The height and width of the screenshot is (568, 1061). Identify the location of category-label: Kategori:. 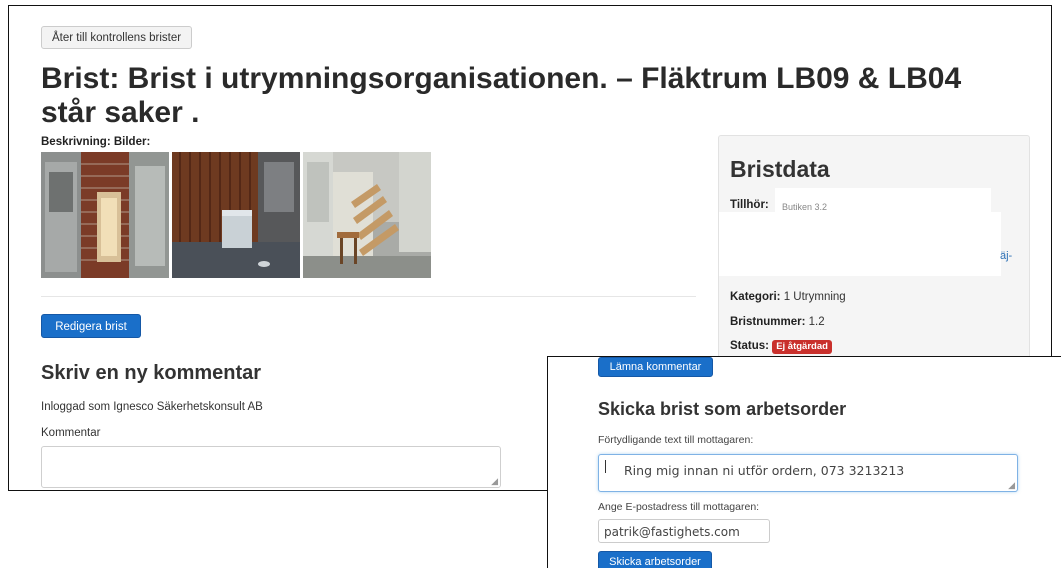
(755, 297).